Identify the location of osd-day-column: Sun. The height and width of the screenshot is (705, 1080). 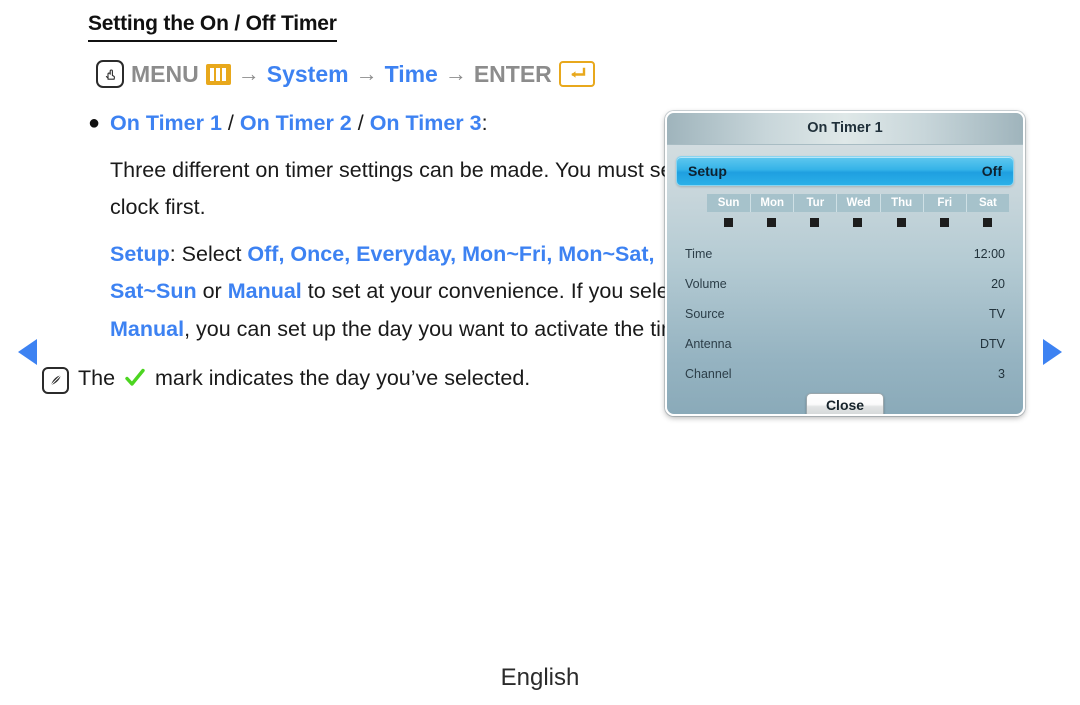
(729, 210).